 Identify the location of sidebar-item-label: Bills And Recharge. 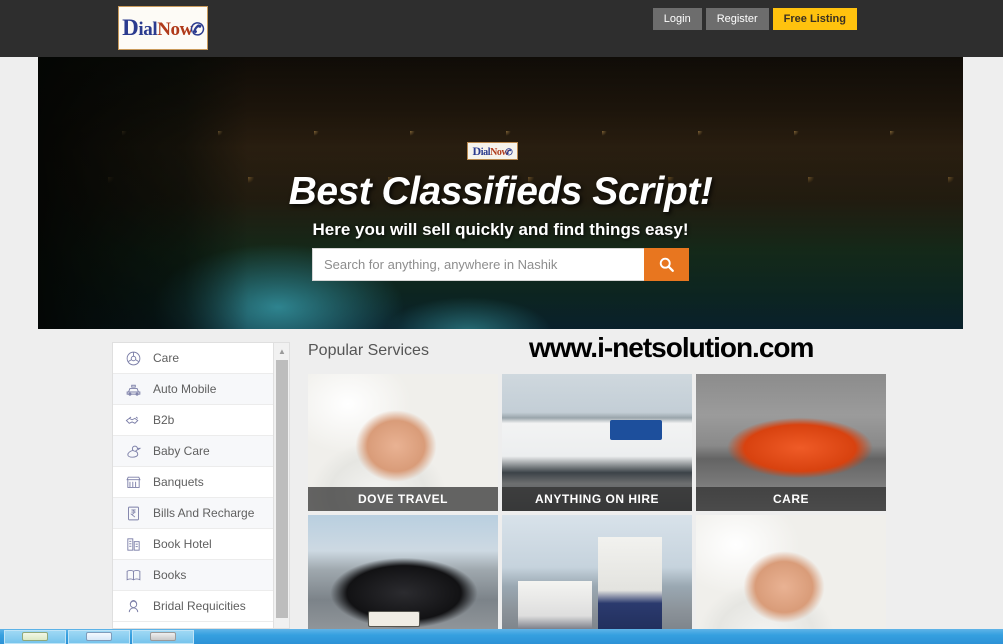
(204, 513).